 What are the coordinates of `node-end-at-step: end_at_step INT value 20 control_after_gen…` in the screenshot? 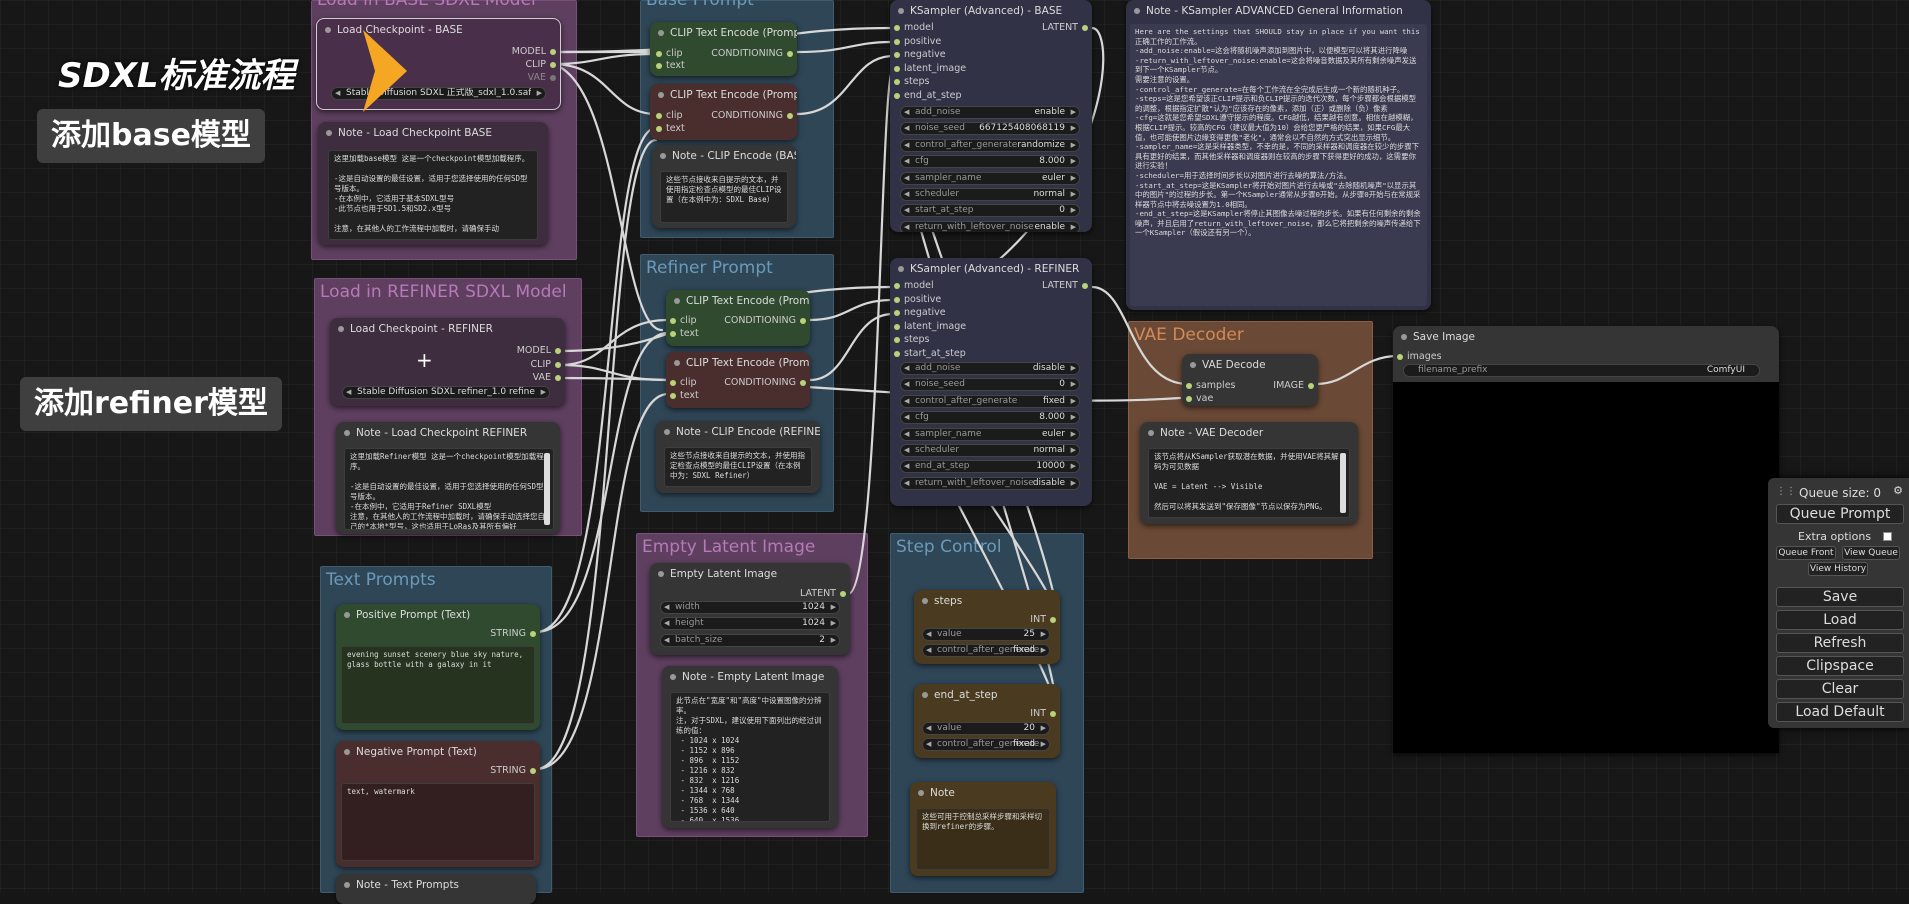 It's located at (987, 721).